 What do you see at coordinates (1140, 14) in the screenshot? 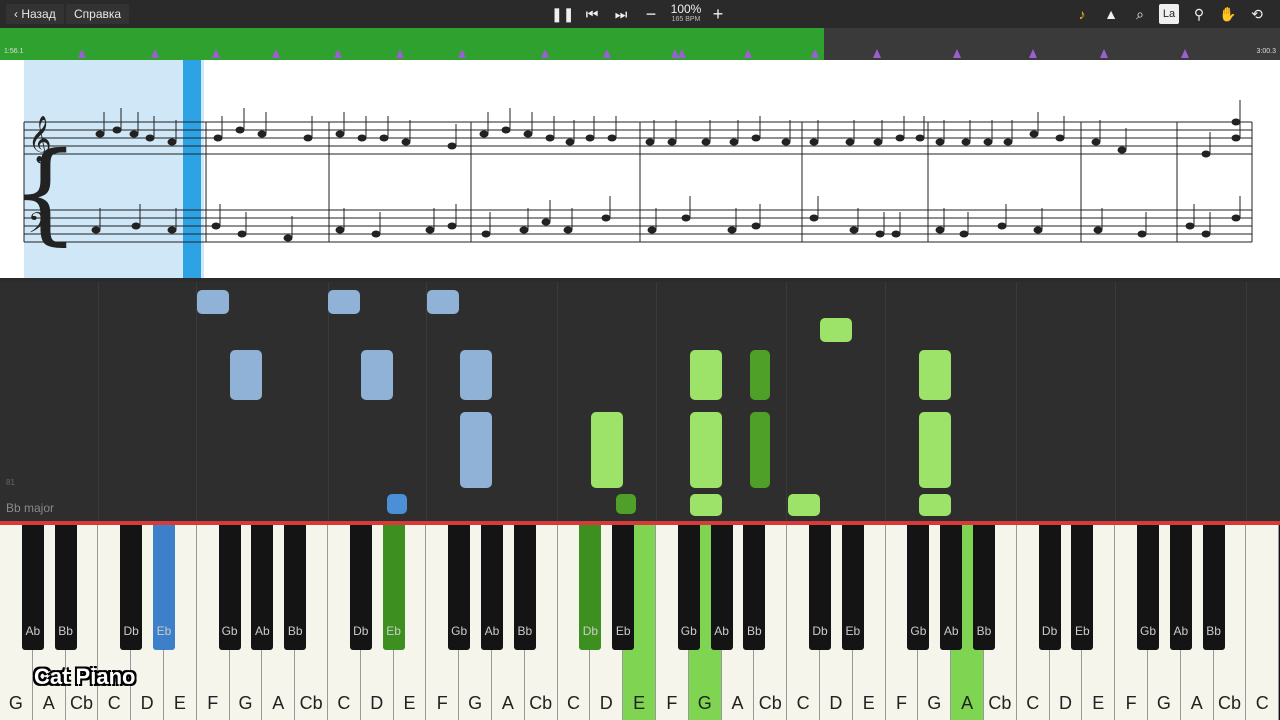
I see `search-icon: ⌕` at bounding box center [1140, 14].